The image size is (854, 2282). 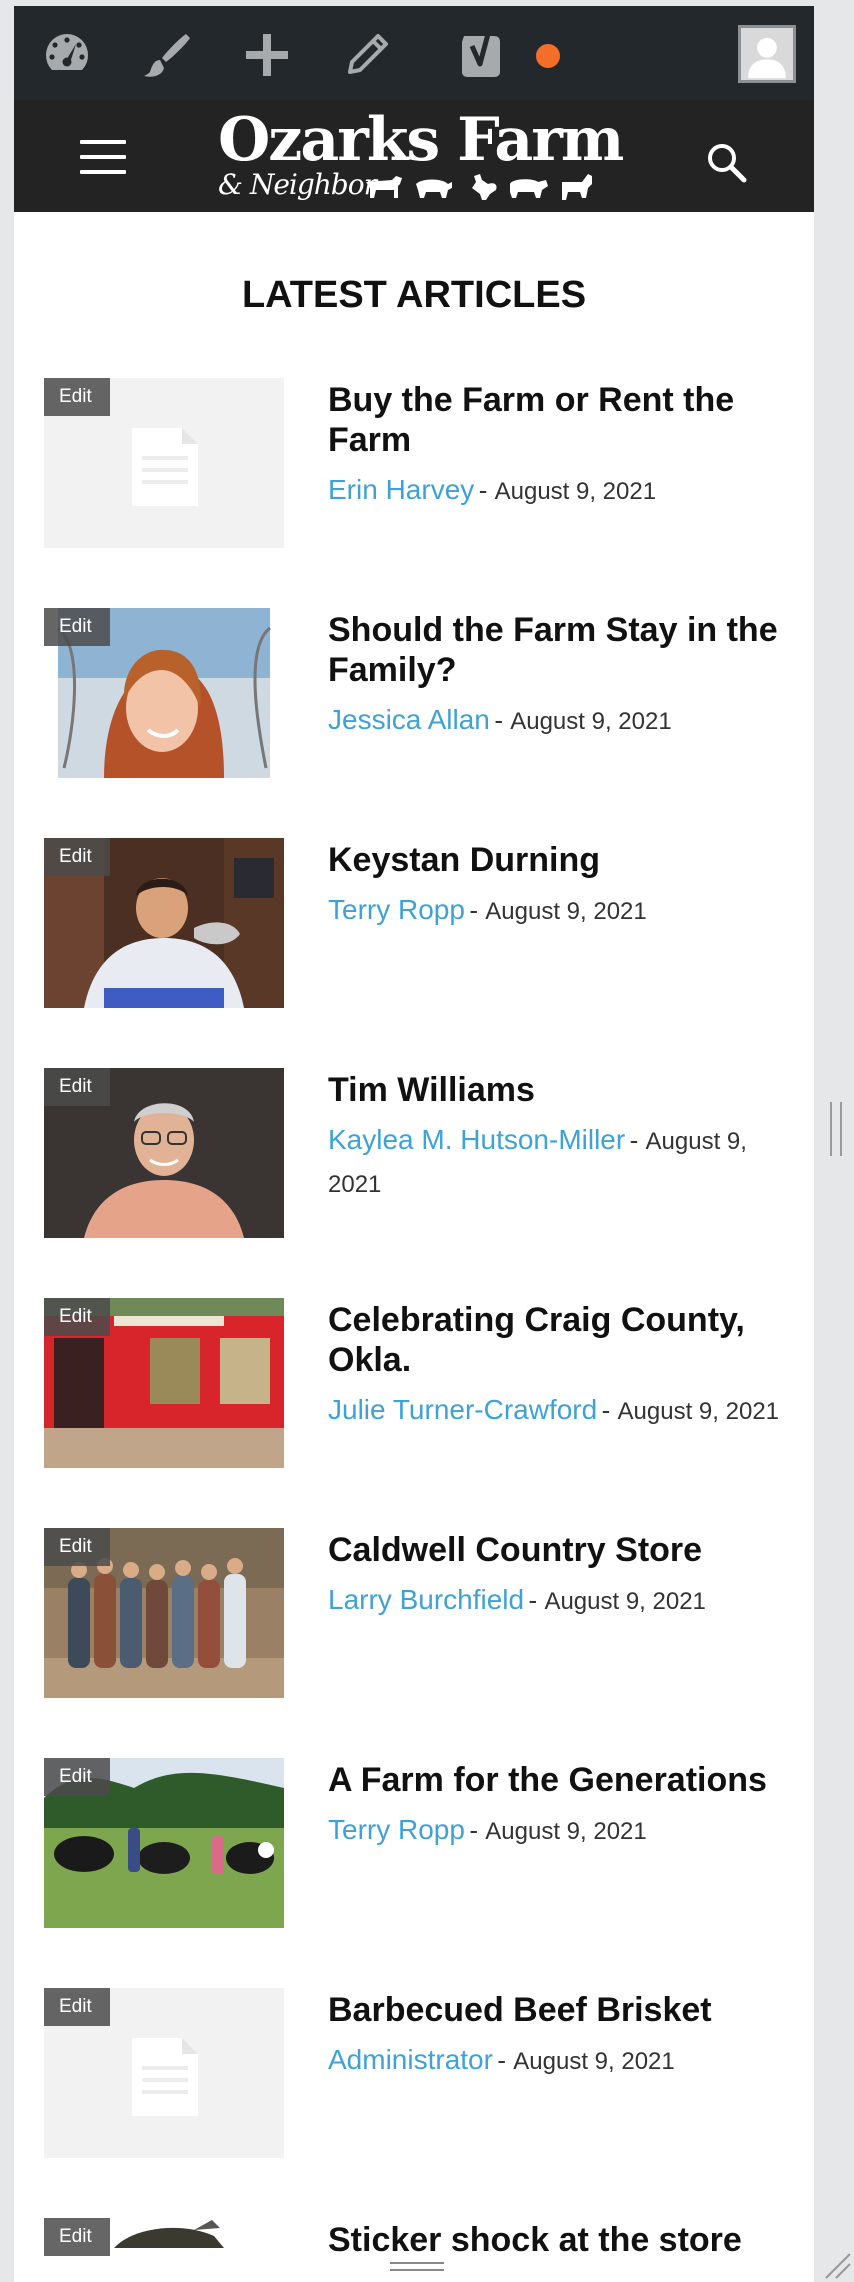 What do you see at coordinates (462, 1409) in the screenshot?
I see `article-author: Julie Turner-Crawford` at bounding box center [462, 1409].